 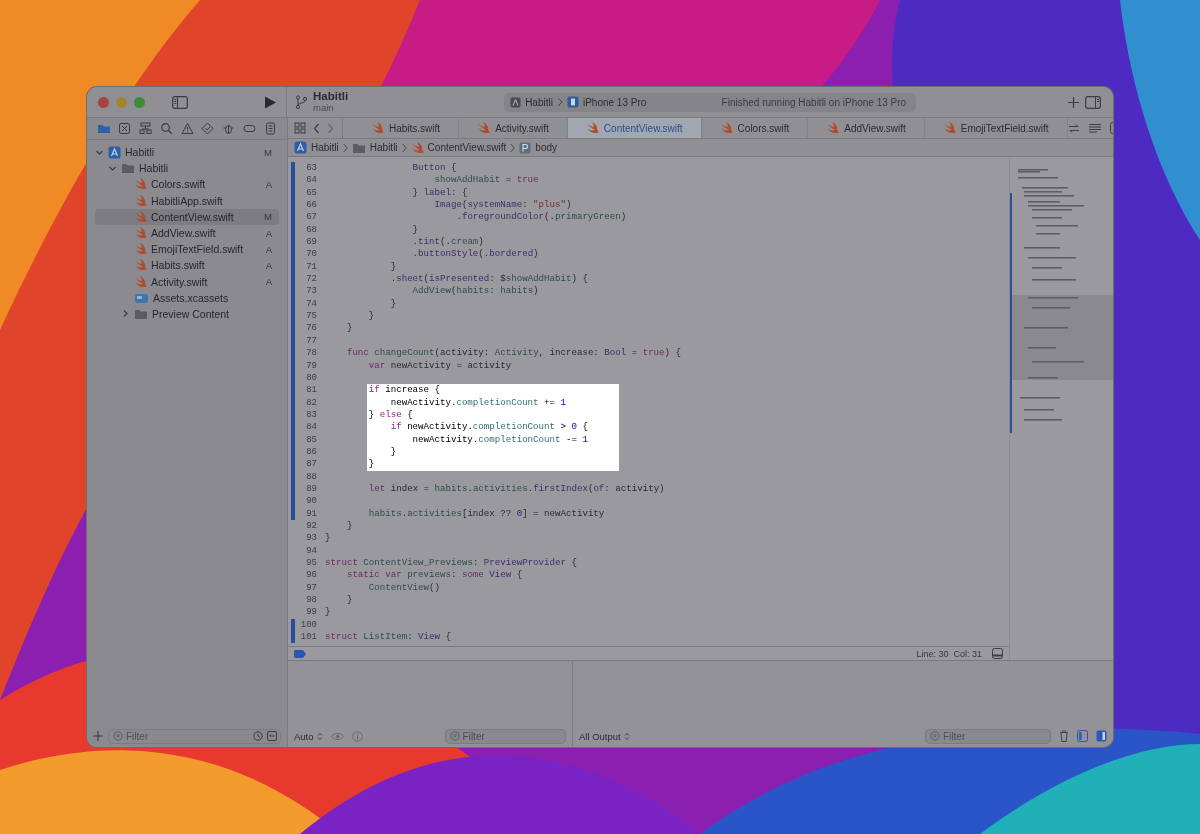 I want to click on property-icon, so click(x=525, y=147).